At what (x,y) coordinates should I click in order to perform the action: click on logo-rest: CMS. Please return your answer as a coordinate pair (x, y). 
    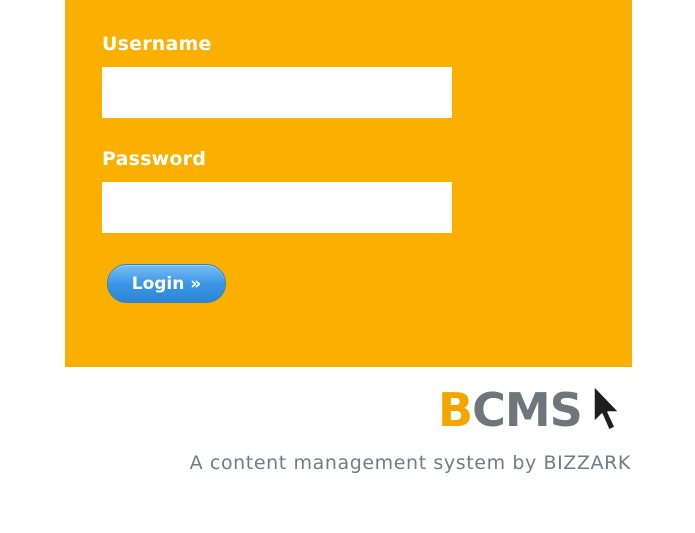
    Looking at the image, I should click on (527, 410).